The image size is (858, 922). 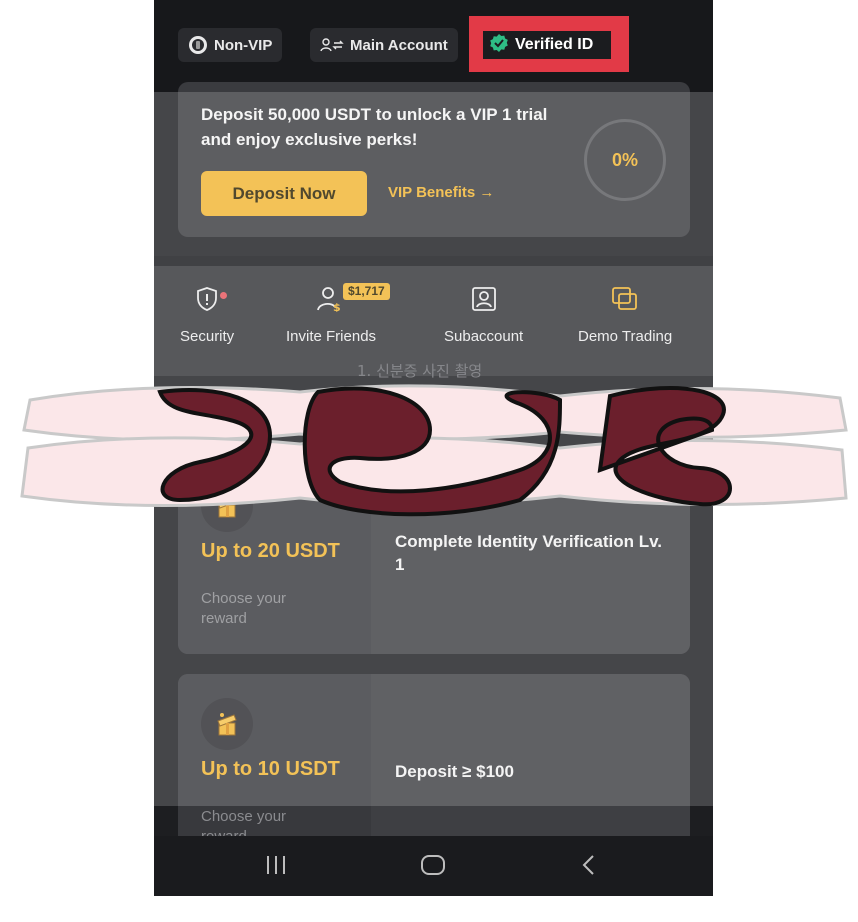 I want to click on menu-item-demo-trading: Demo Trading, so click(x=625, y=315).